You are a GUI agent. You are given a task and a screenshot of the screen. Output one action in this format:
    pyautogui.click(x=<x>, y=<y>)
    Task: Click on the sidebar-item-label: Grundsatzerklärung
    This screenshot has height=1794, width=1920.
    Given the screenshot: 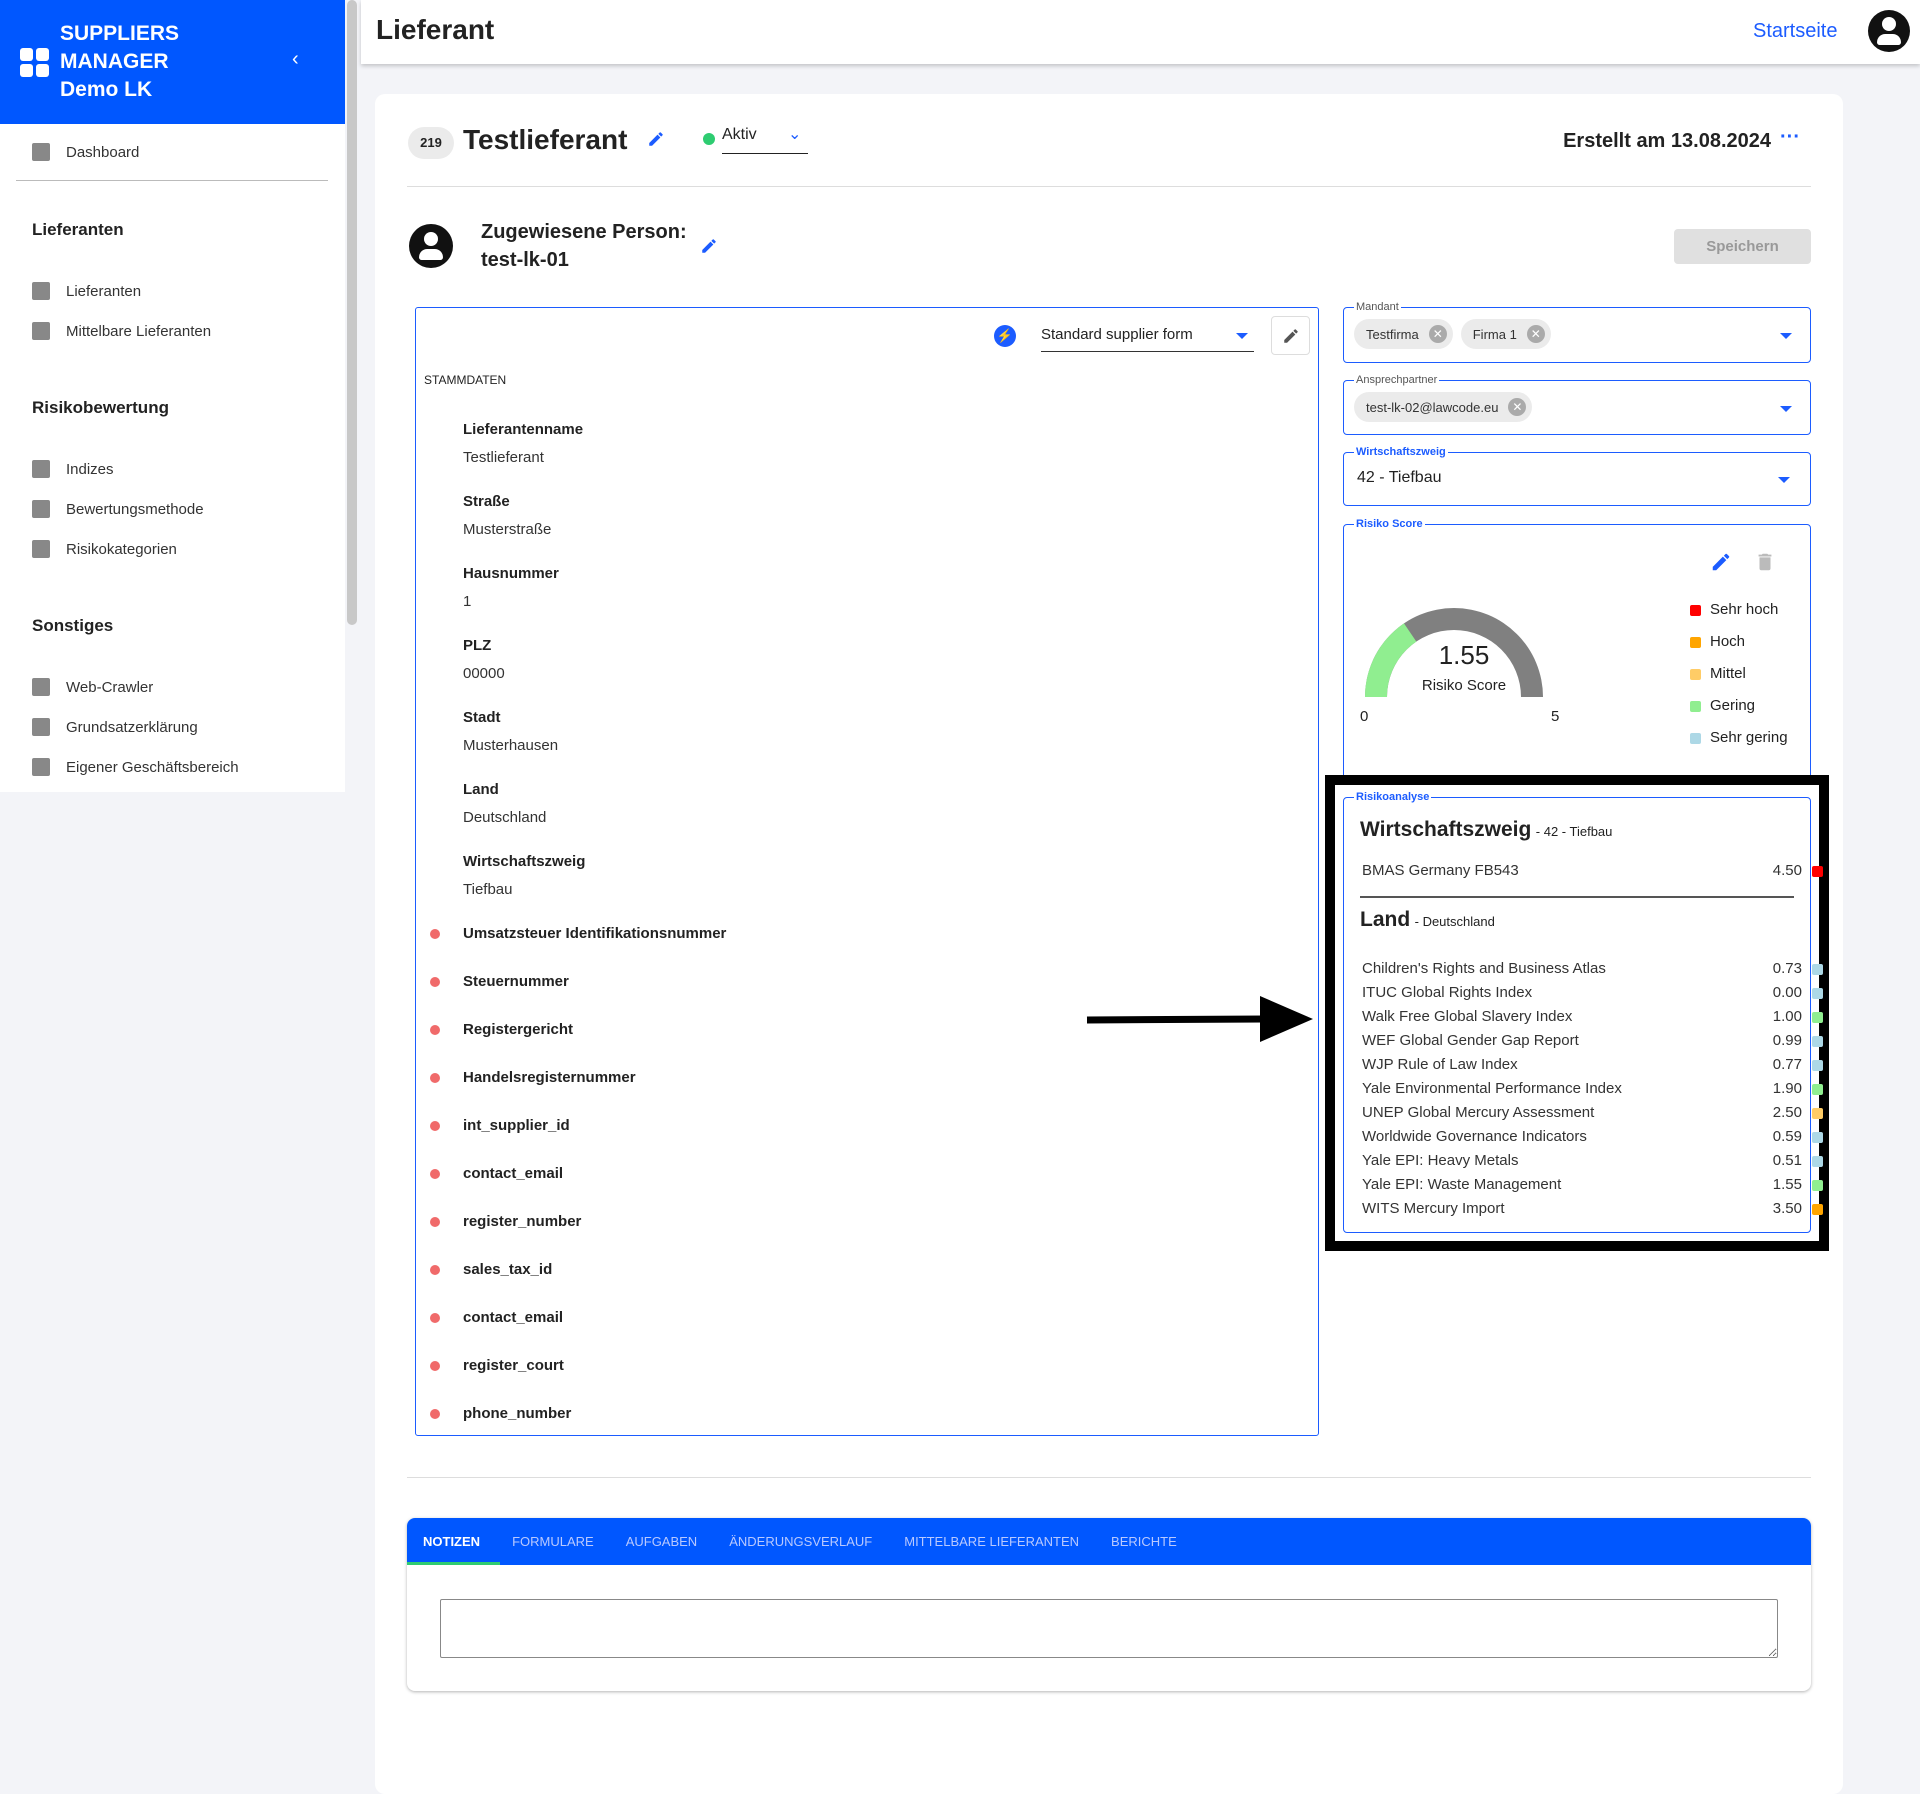 What is the action you would take?
    pyautogui.click(x=132, y=727)
    